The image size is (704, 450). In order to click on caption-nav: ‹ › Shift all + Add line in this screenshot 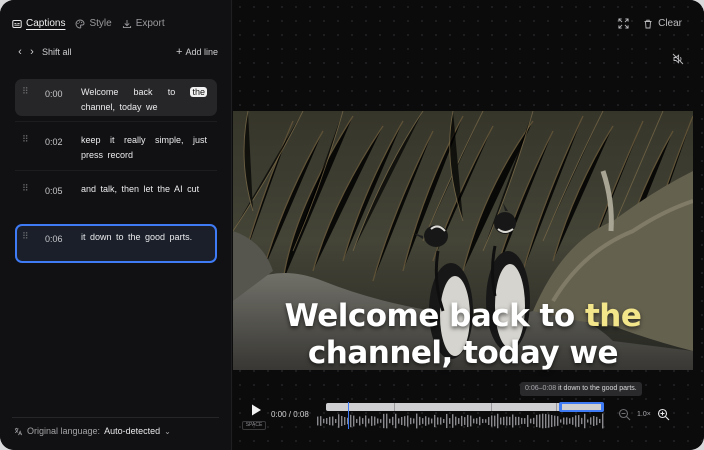, I will do `click(116, 52)`.